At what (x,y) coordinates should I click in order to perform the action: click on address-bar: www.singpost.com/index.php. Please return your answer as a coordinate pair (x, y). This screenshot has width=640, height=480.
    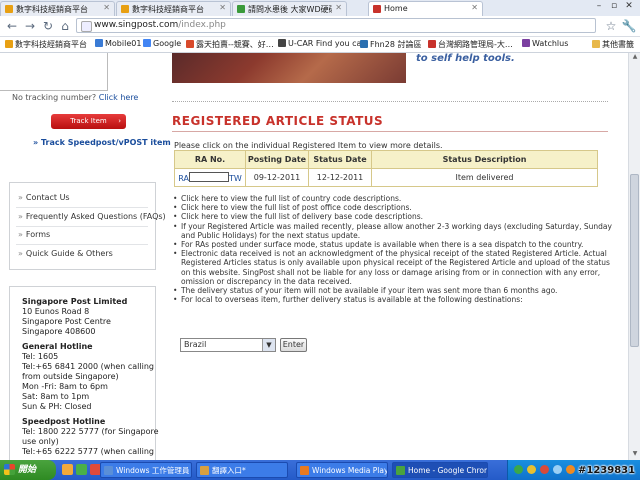
    Looking at the image, I should click on (336, 25).